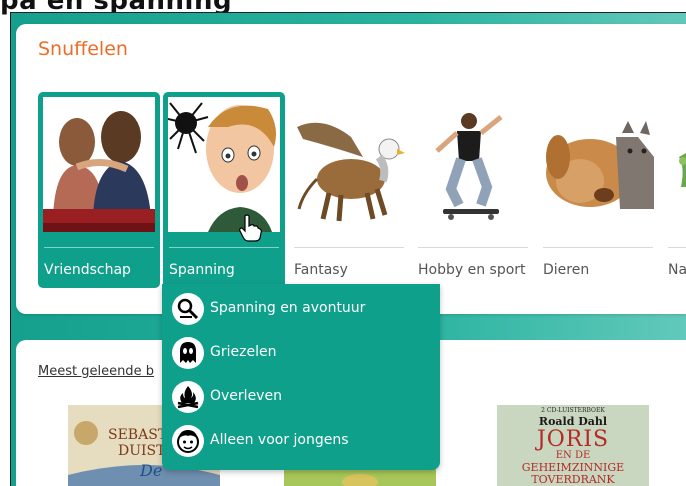  I want to click on category-fantasy: Fantasy, so click(349, 190).